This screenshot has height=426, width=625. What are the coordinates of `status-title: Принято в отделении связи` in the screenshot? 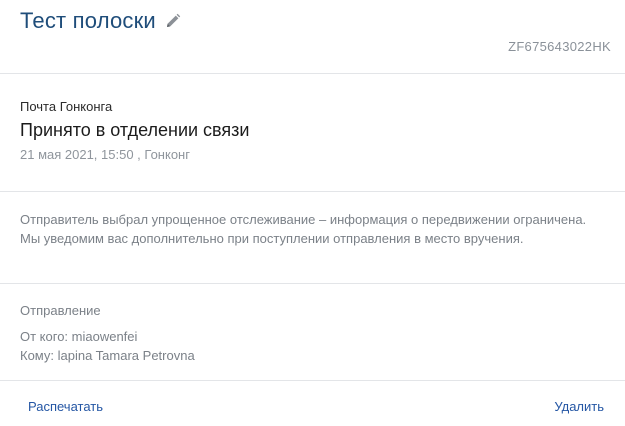 It's located at (135, 130).